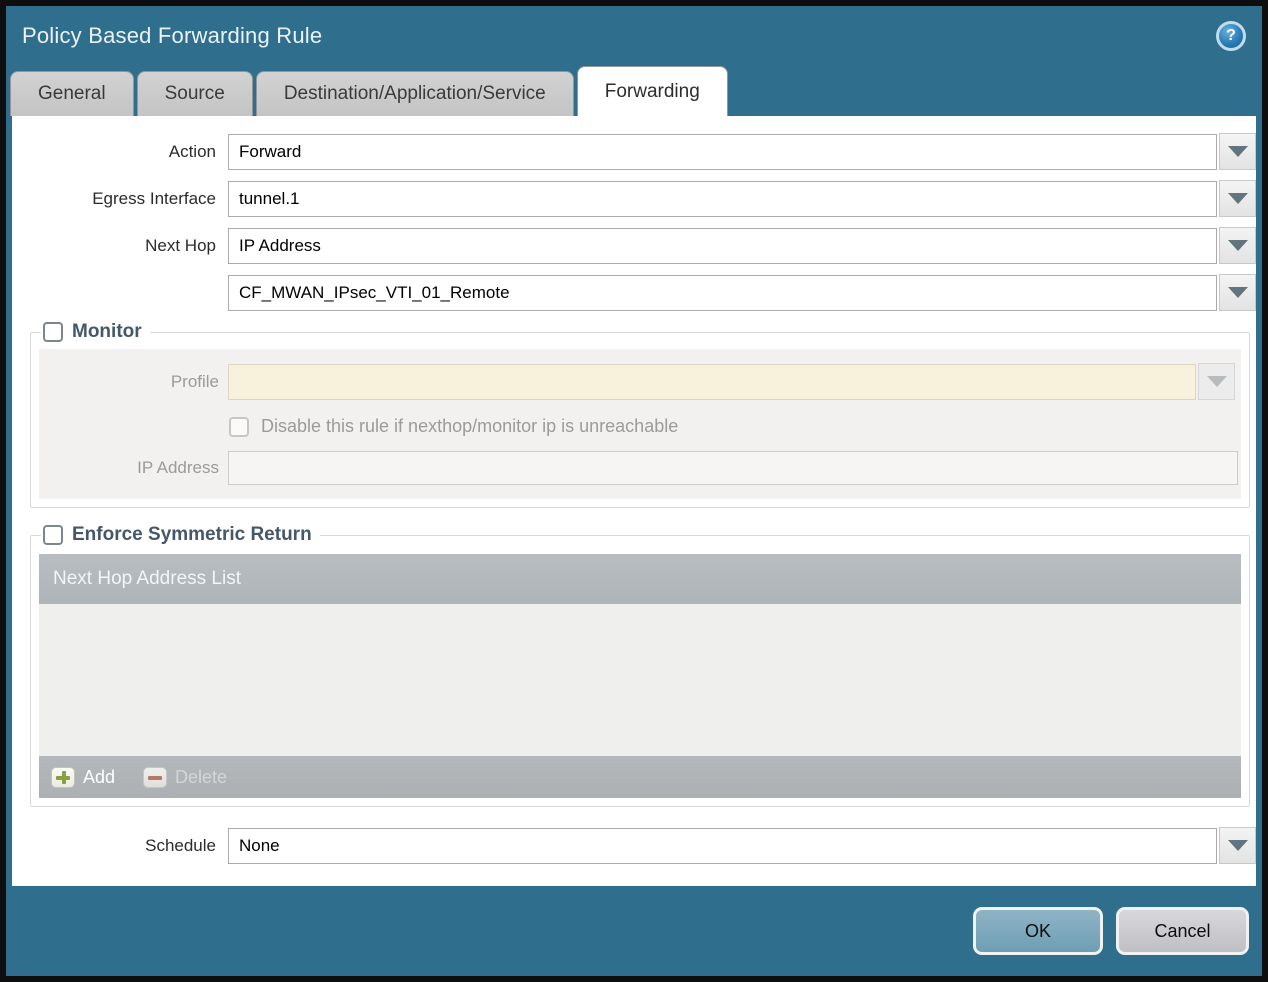 The image size is (1268, 982). Describe the element at coordinates (723, 245) in the screenshot. I see `next-hop-type-select: IP Address` at that location.